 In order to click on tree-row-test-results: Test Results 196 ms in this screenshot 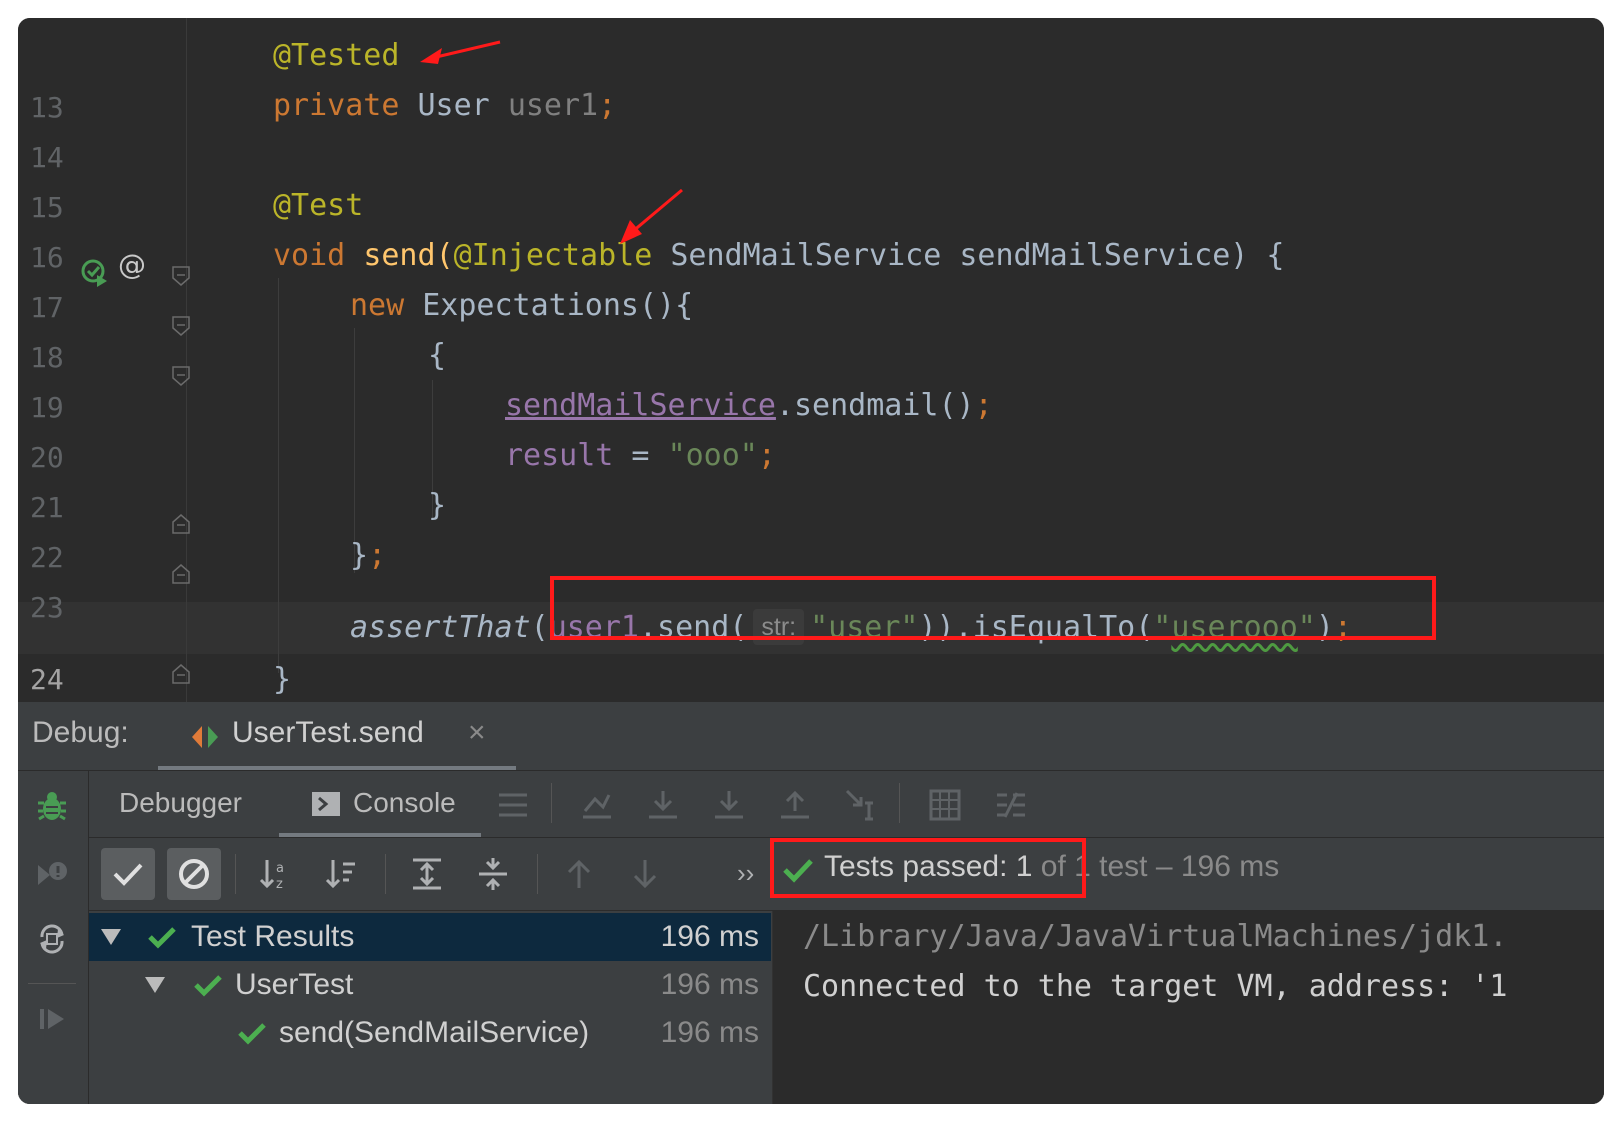, I will do `click(430, 937)`.